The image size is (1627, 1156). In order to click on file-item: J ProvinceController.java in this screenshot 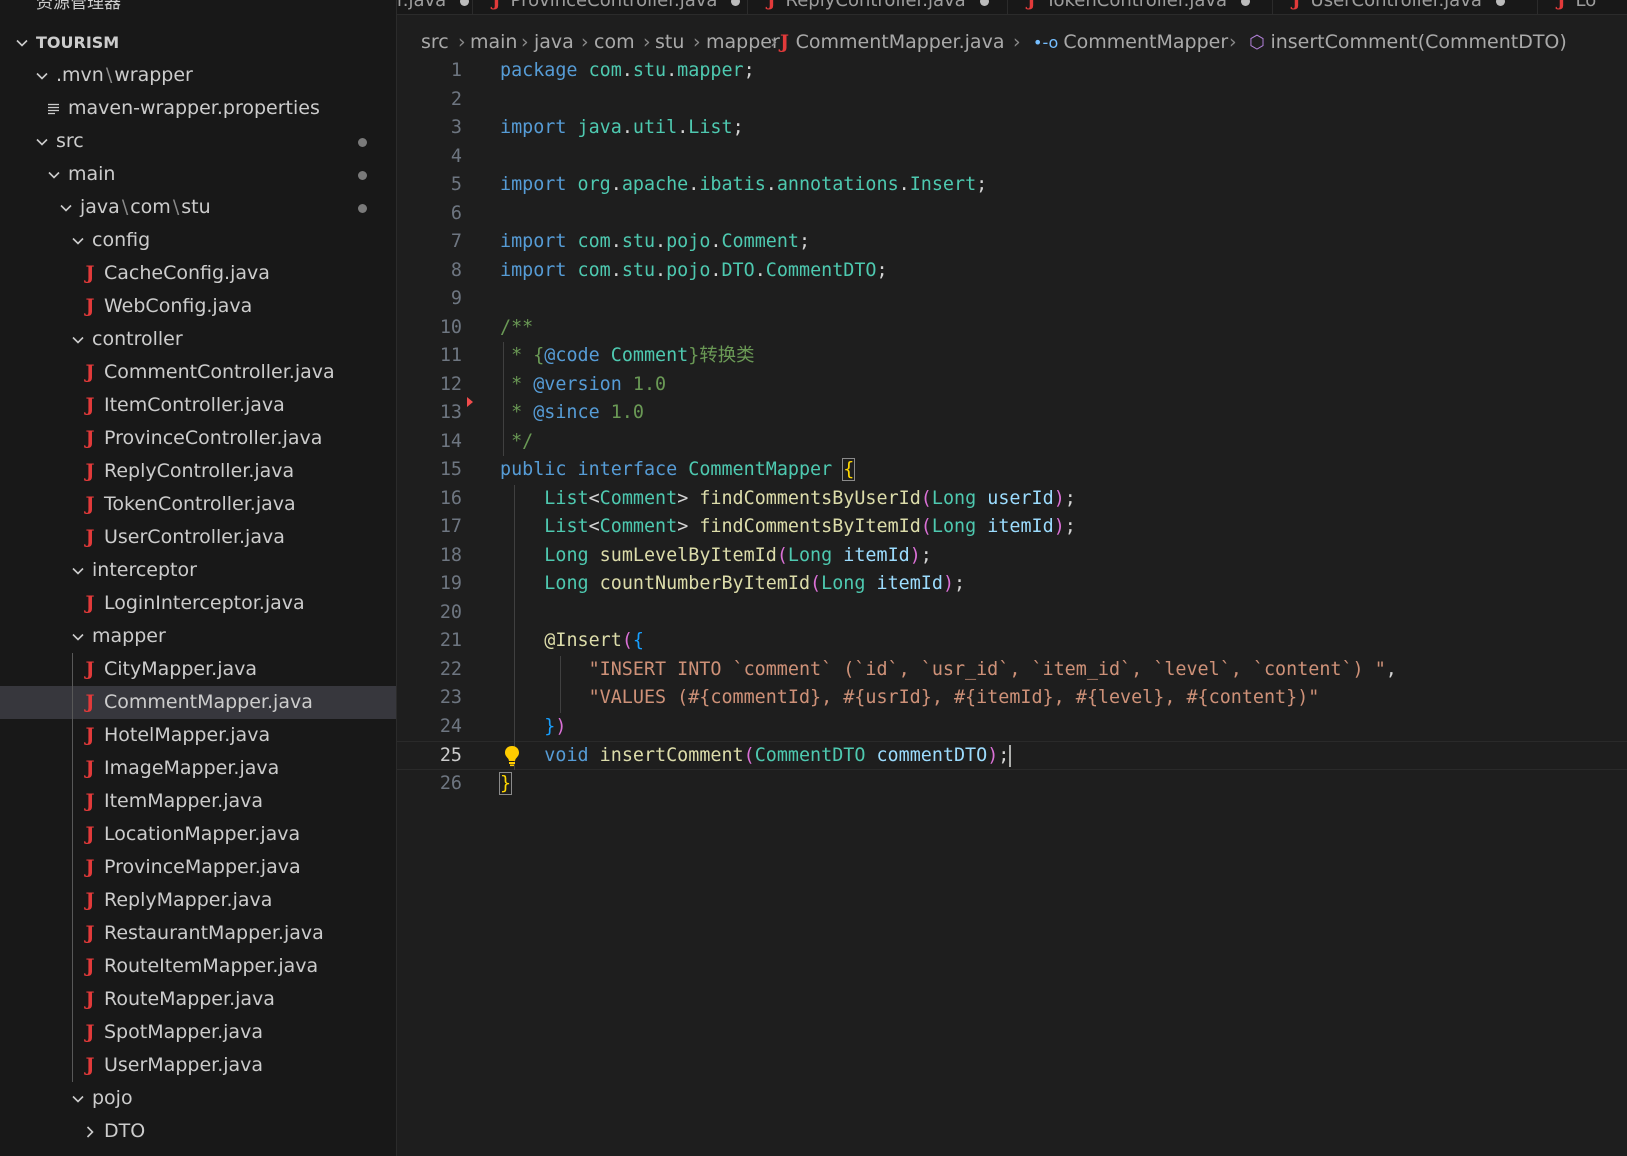, I will do `click(198, 438)`.